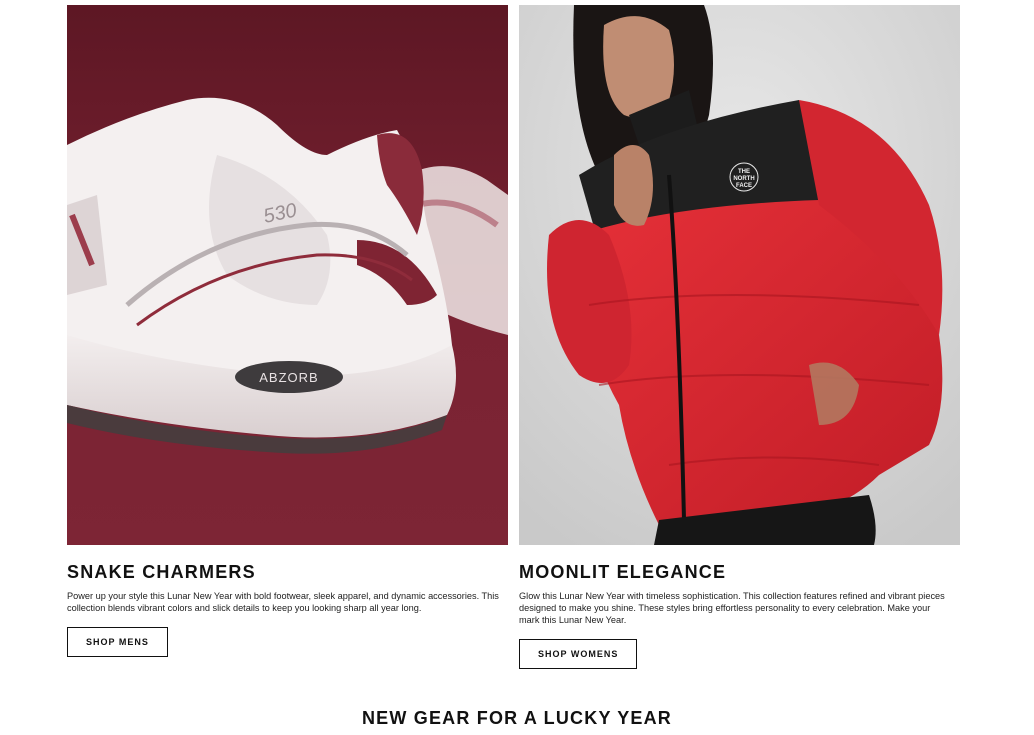 The height and width of the screenshot is (735, 1034). I want to click on logo-line-3: FACE, so click(744, 186).